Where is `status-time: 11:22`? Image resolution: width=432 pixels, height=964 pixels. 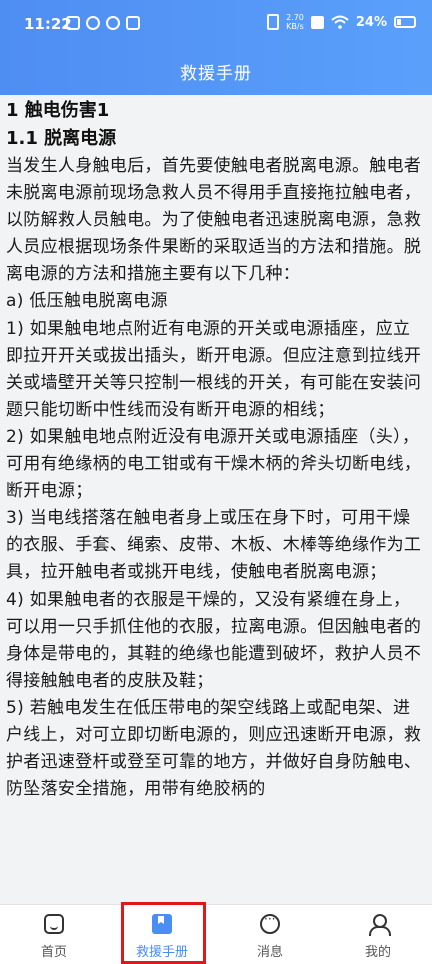
status-time: 11:22 is located at coordinates (48, 24).